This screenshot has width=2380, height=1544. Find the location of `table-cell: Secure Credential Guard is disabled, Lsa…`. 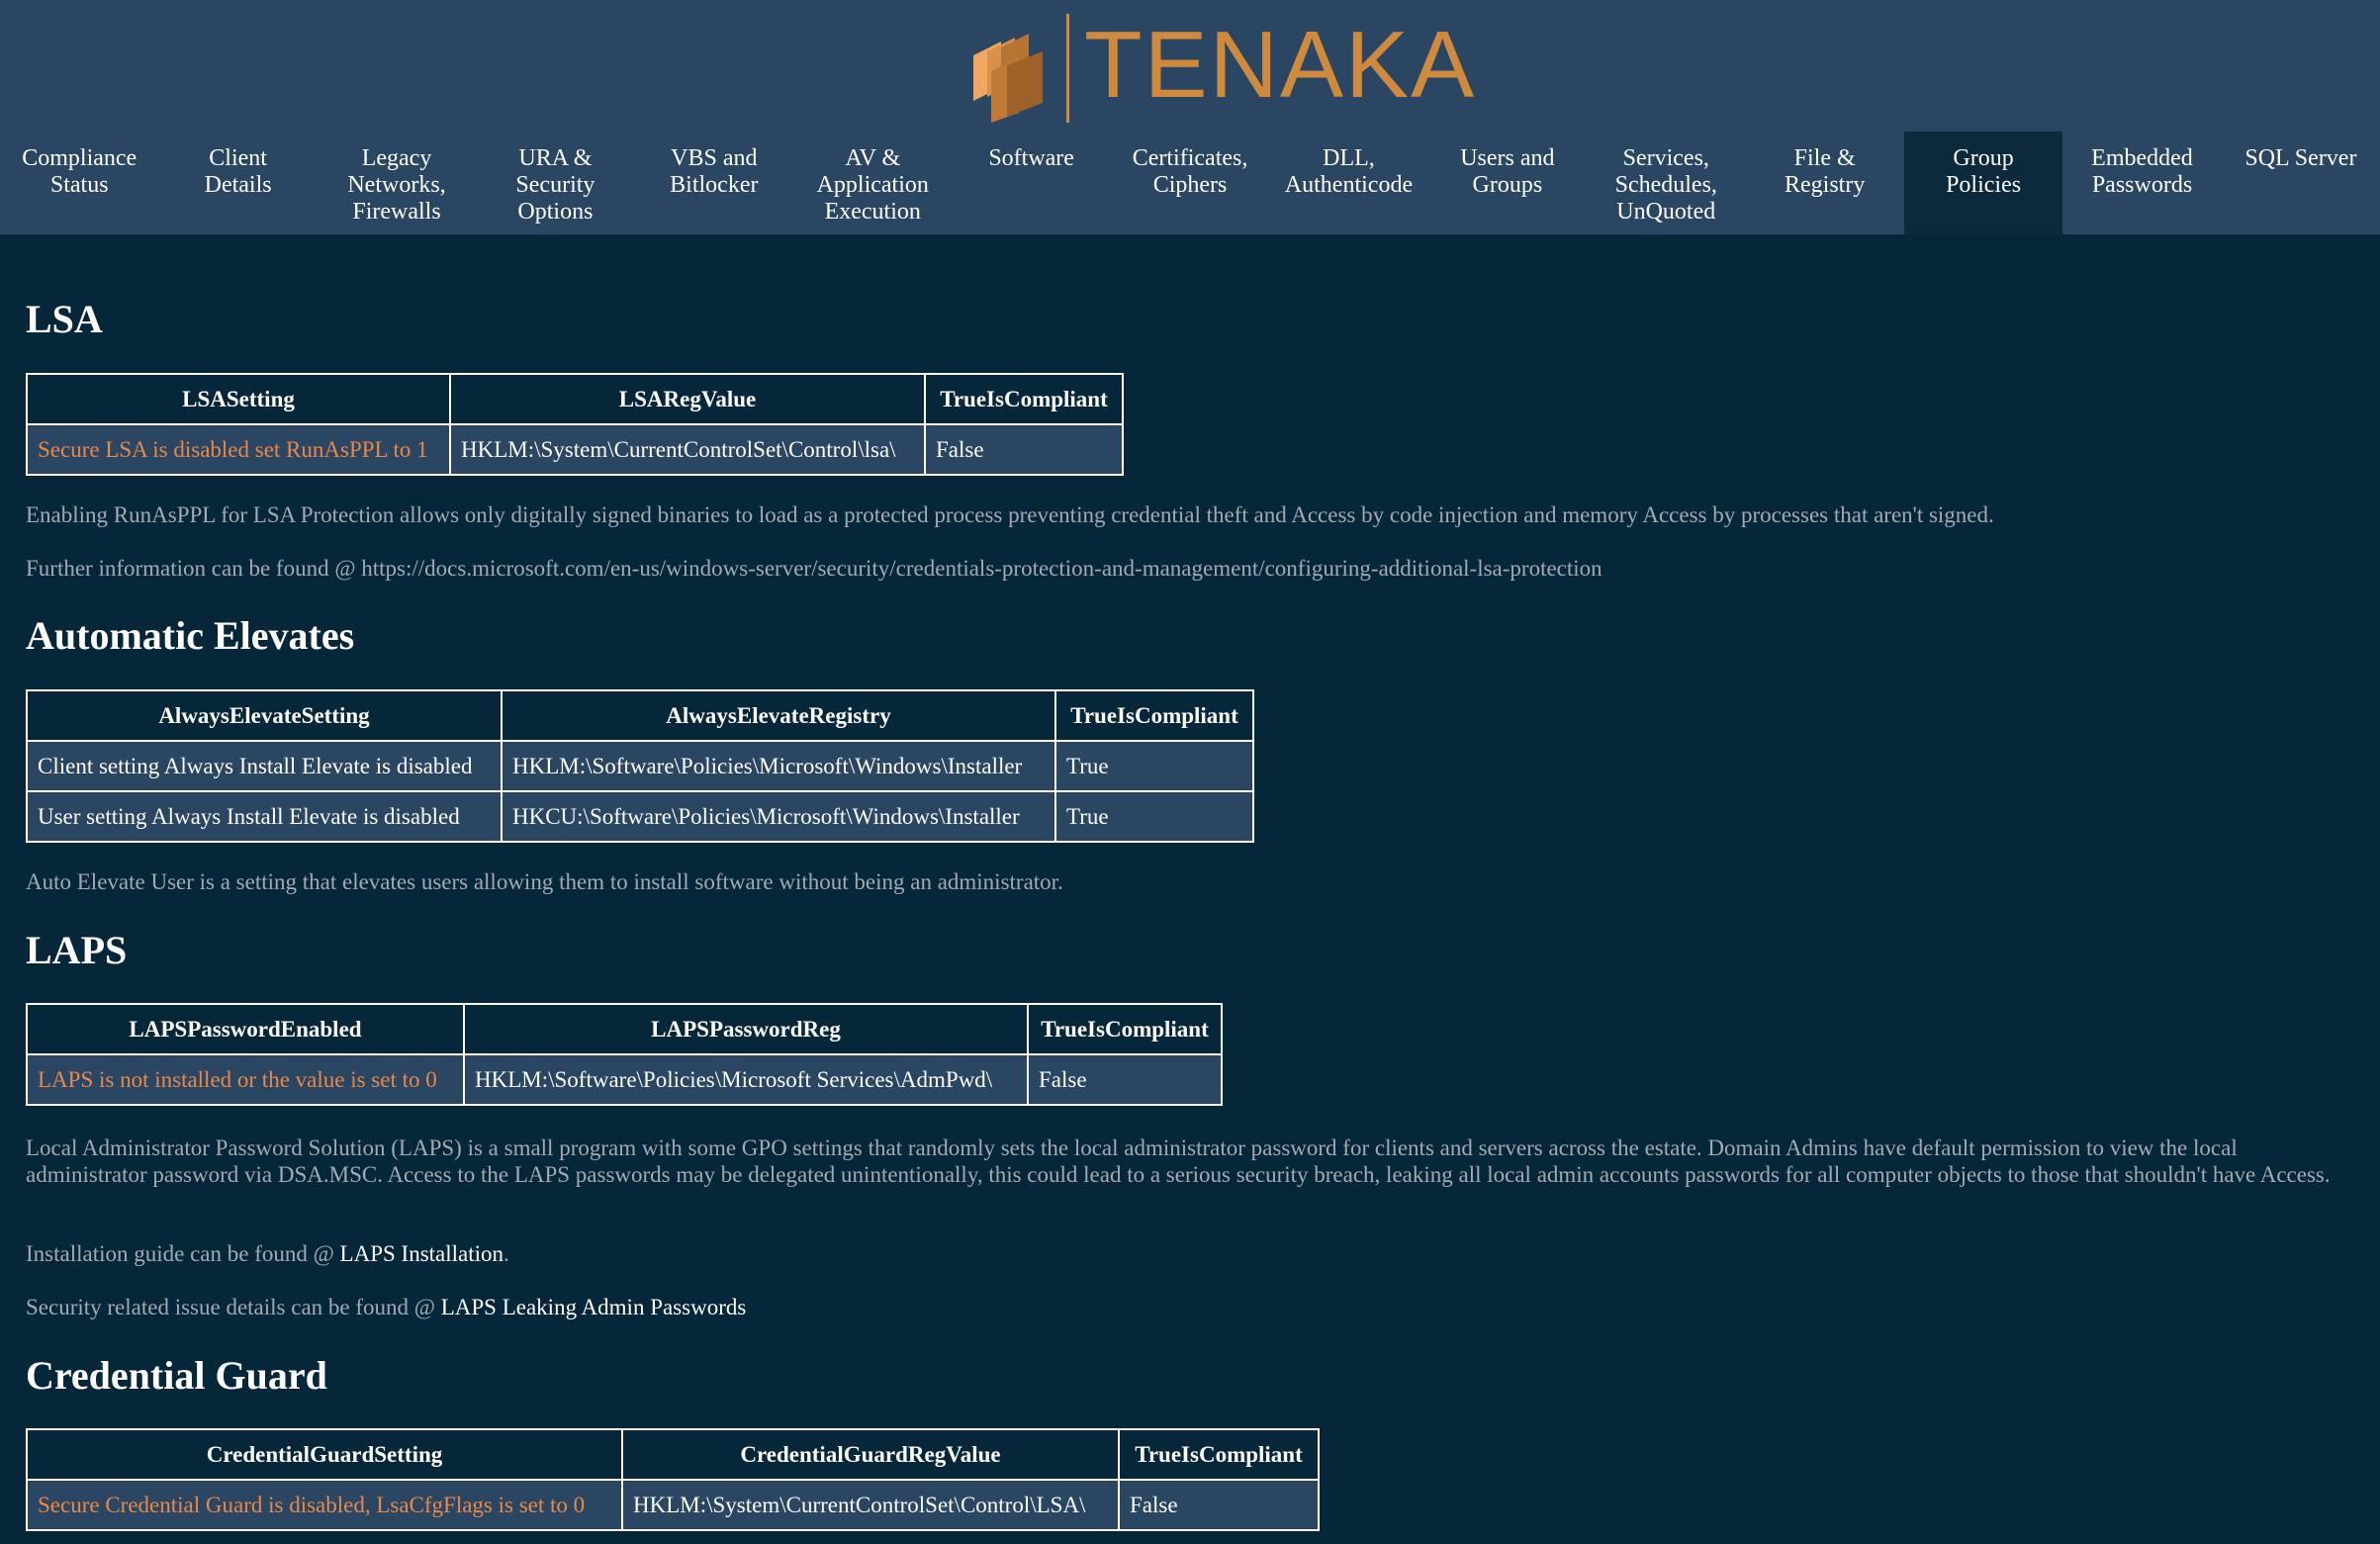

table-cell: Secure Credential Guard is disabled, Lsa… is located at coordinates (324, 1505).